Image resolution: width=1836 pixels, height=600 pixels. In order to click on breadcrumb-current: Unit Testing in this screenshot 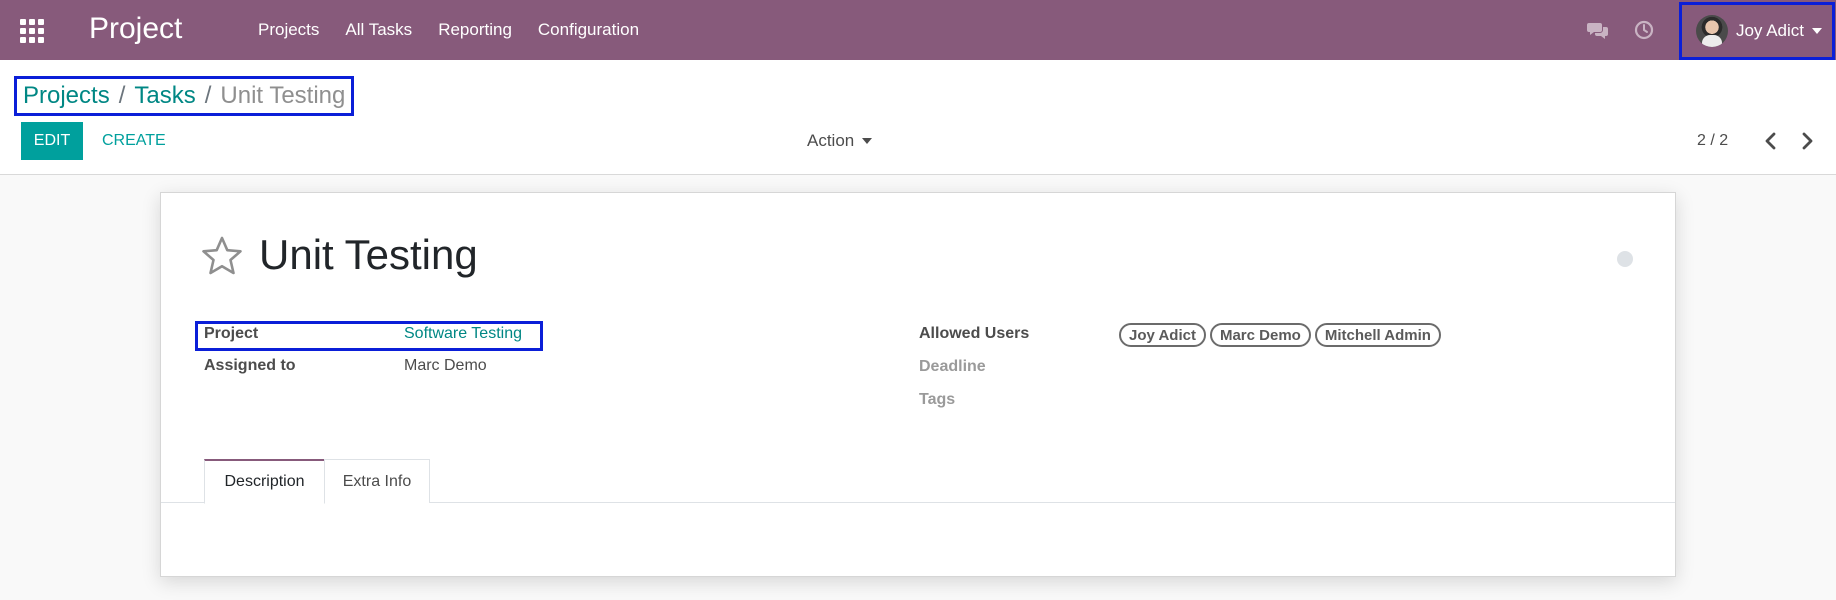, I will do `click(283, 95)`.